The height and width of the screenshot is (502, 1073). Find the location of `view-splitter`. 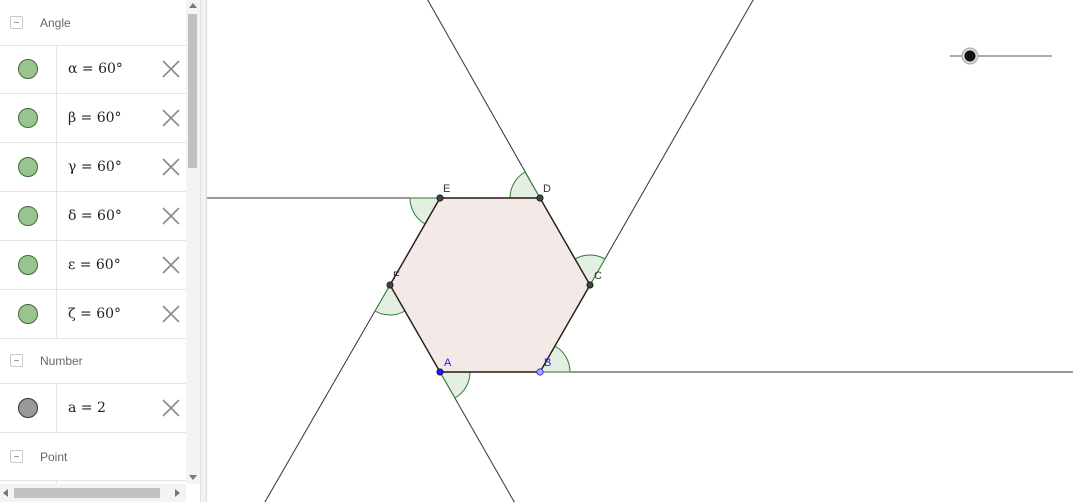

view-splitter is located at coordinates (203, 251).